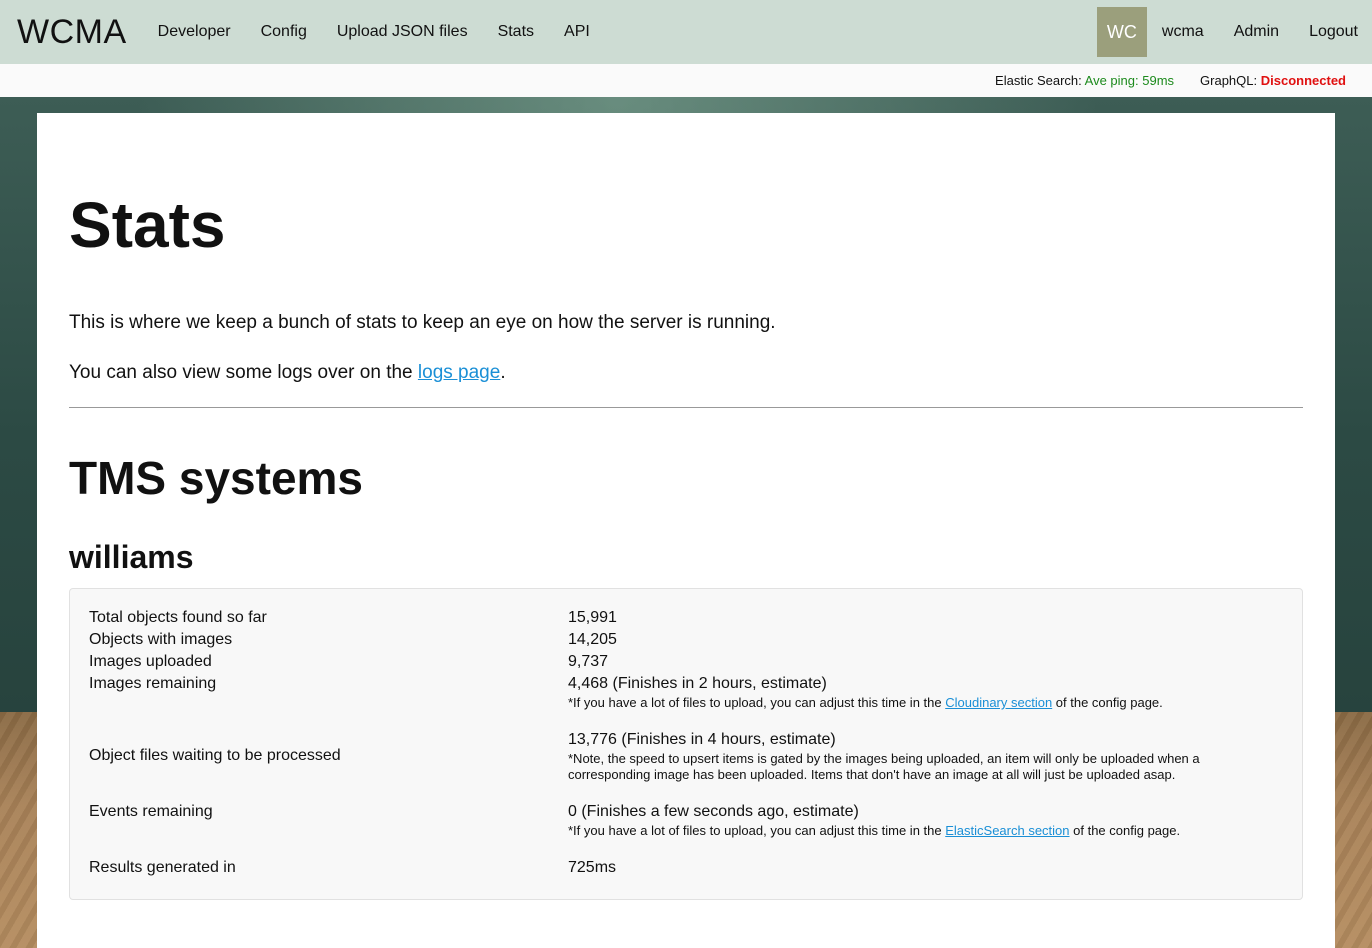  I want to click on logs-text-suffix: ., so click(503, 372).